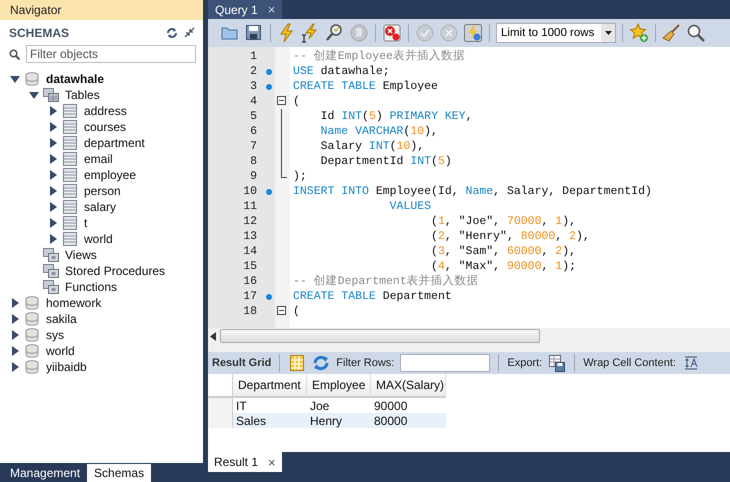 Image resolution: width=730 pixels, height=482 pixels. I want to click on panel-tab: Schemas, so click(119, 473).